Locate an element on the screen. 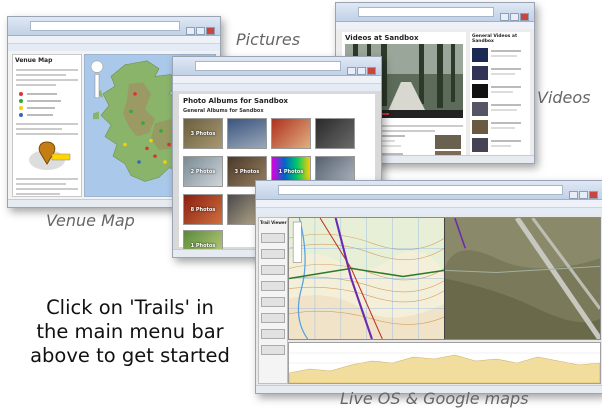  venue-legend is located at coordinates (40, 104).